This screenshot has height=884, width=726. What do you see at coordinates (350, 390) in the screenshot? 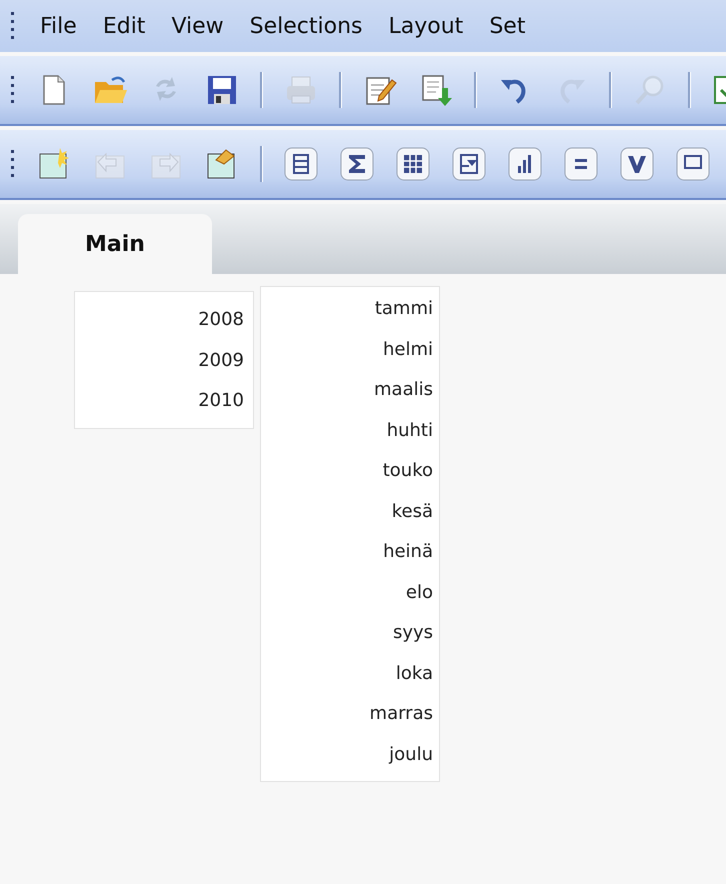
I see `list-value: maalis` at bounding box center [350, 390].